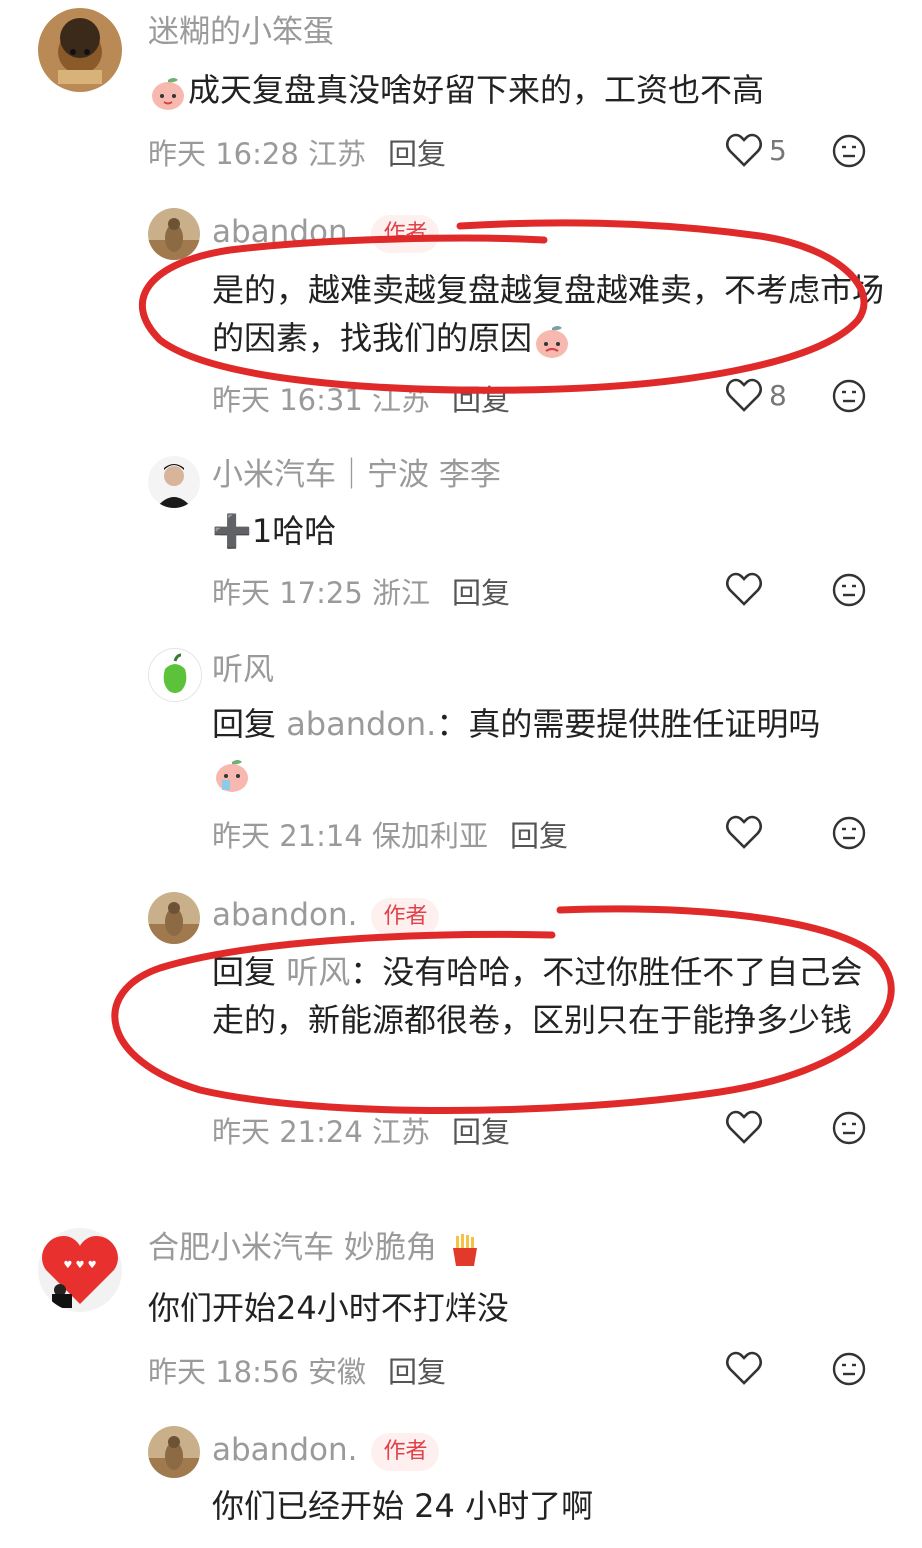  I want to click on reply-meta: 昨天 21:14 保加利亚 回复, so click(390, 836).